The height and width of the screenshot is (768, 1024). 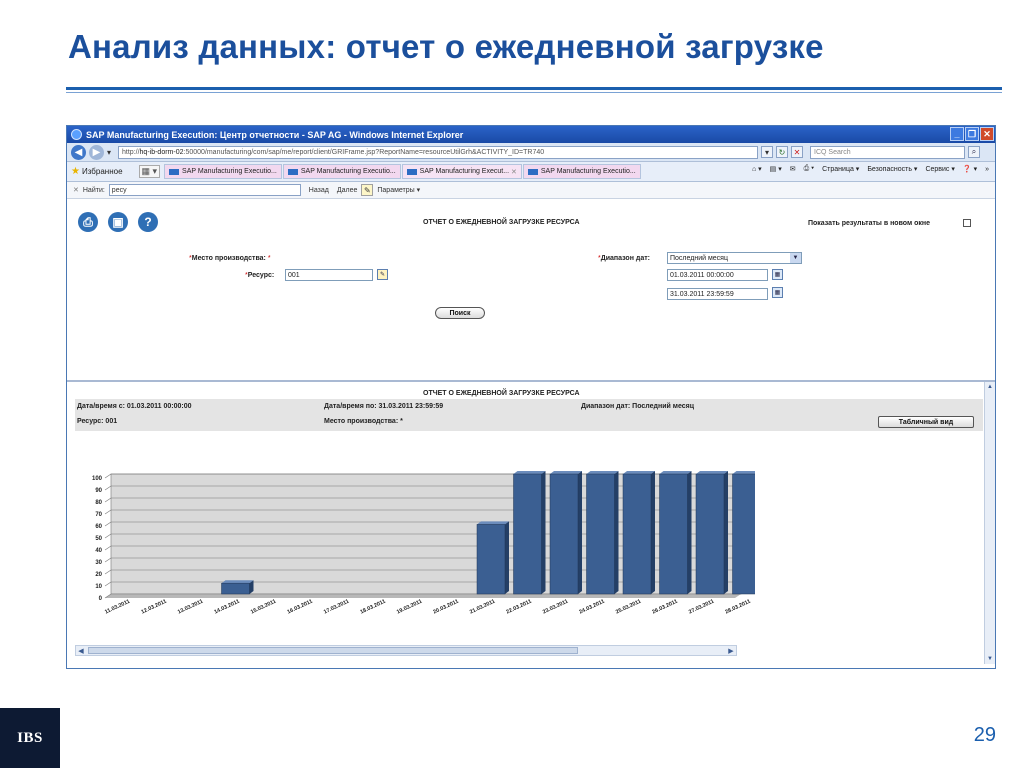 I want to click on history-dropdown-icon: ▾, so click(x=109, y=152).